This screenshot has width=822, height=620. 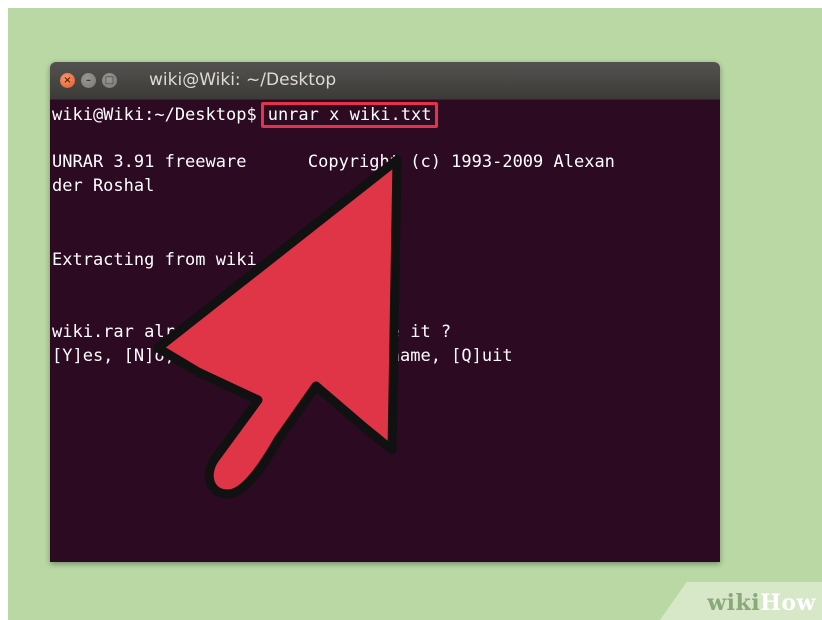 What do you see at coordinates (385, 81) in the screenshot?
I see `title-bar: × – □ wiki@Wiki: ~/Desktop` at bounding box center [385, 81].